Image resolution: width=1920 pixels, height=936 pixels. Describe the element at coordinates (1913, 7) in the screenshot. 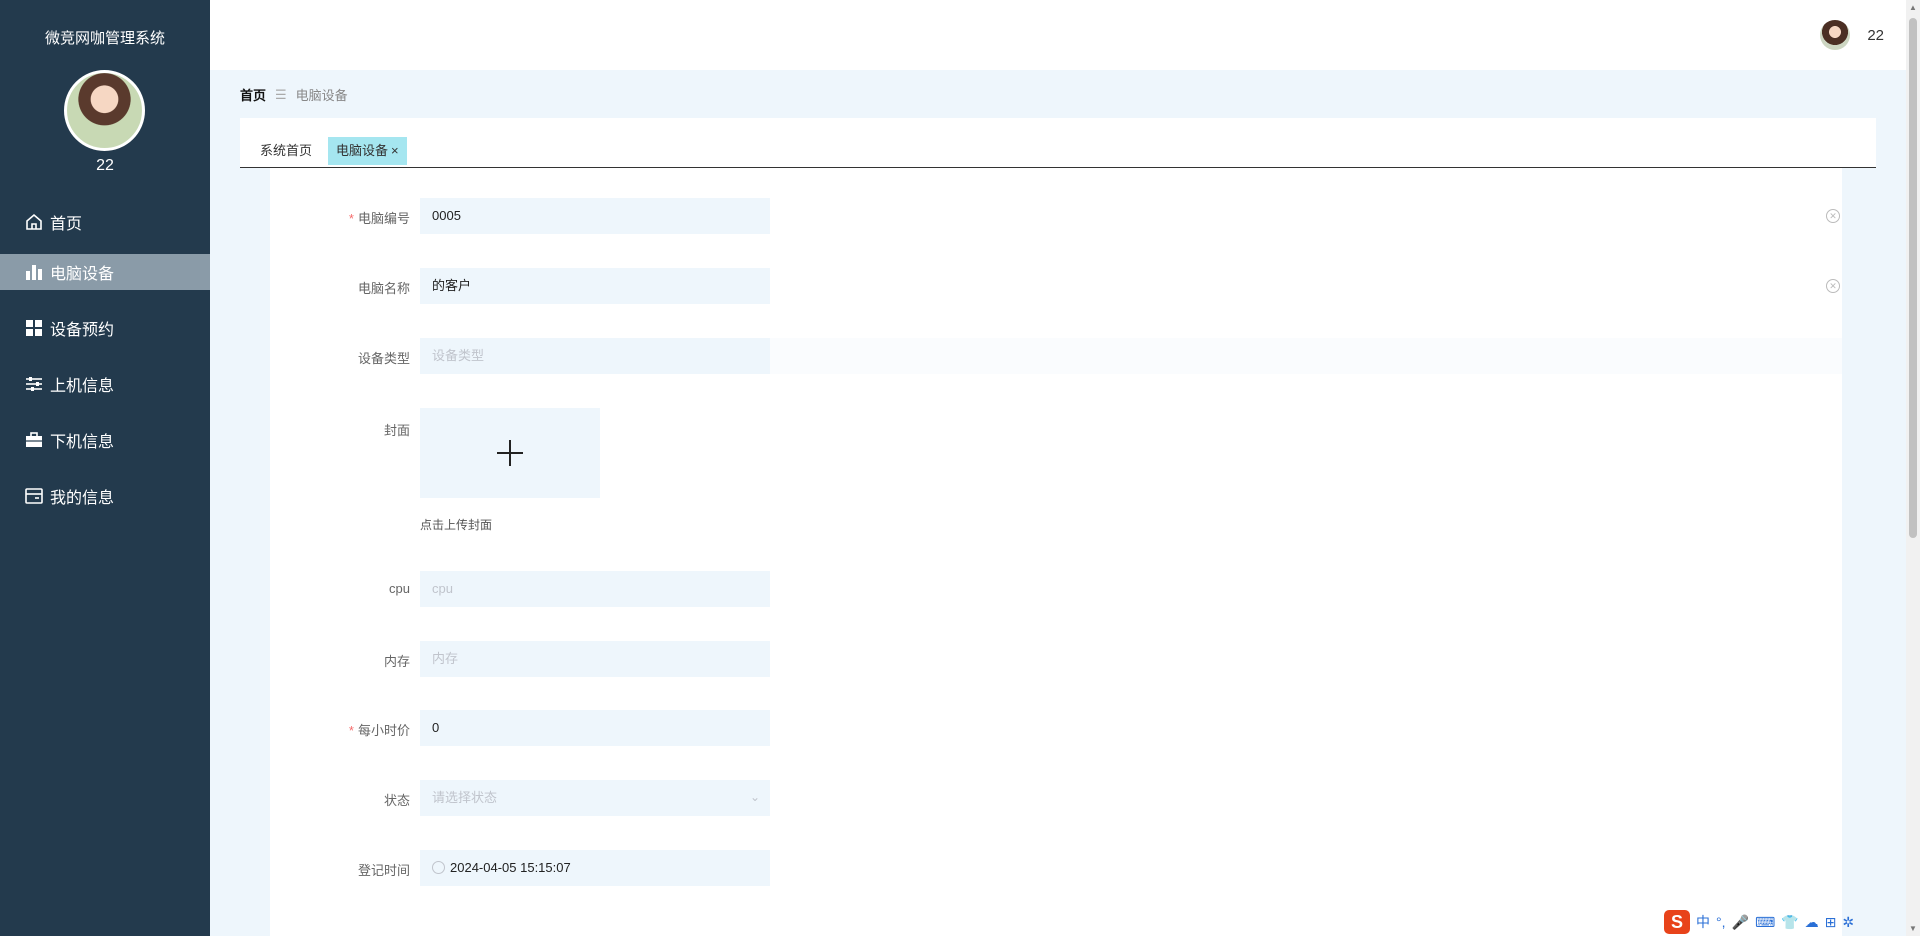

I see `scroll-up-icon: ▲` at that location.